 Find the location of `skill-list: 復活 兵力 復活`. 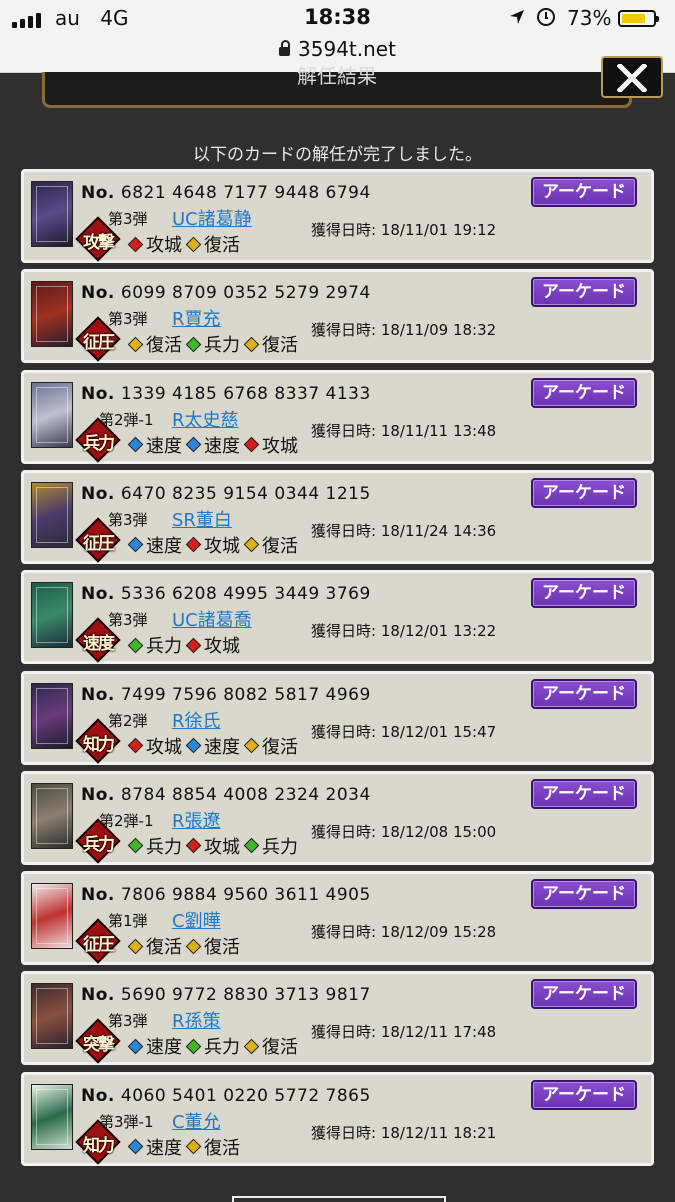

skill-list: 復活 兵力 復活 is located at coordinates (215, 344).